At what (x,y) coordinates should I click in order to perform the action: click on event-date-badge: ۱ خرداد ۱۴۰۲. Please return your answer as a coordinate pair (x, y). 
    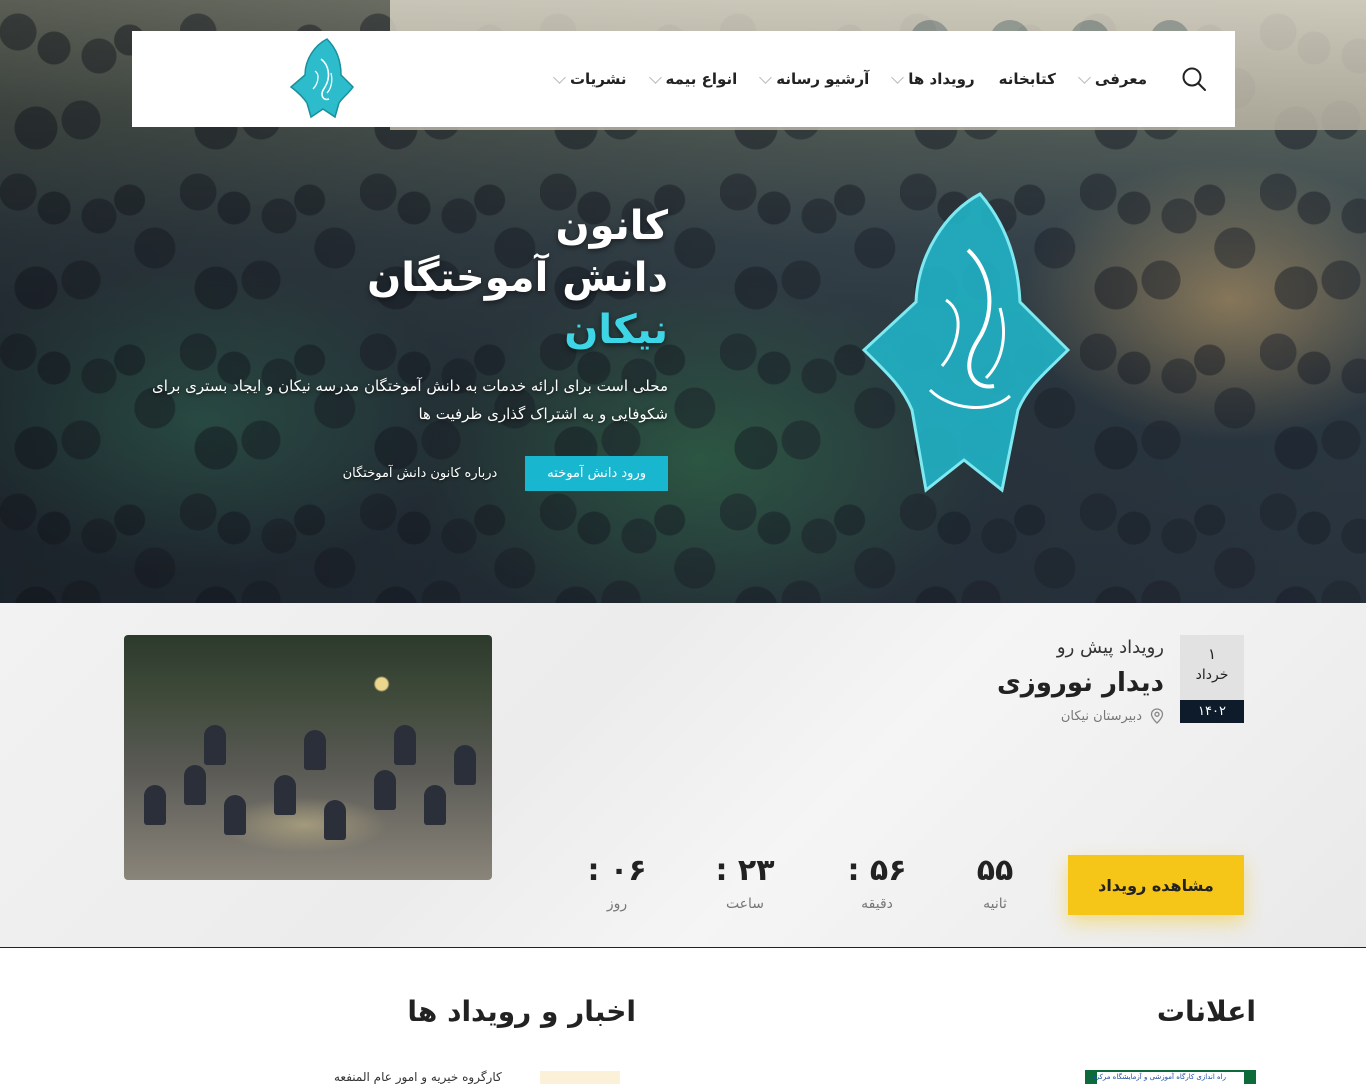
    Looking at the image, I should click on (1212, 679).